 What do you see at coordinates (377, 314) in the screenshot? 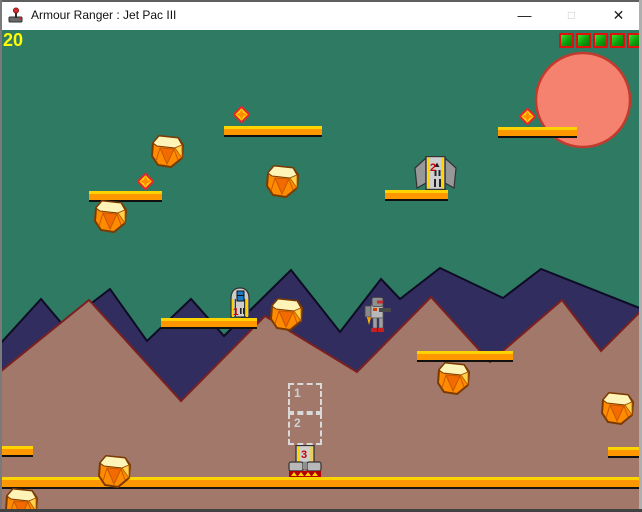
I see `player-character` at bounding box center [377, 314].